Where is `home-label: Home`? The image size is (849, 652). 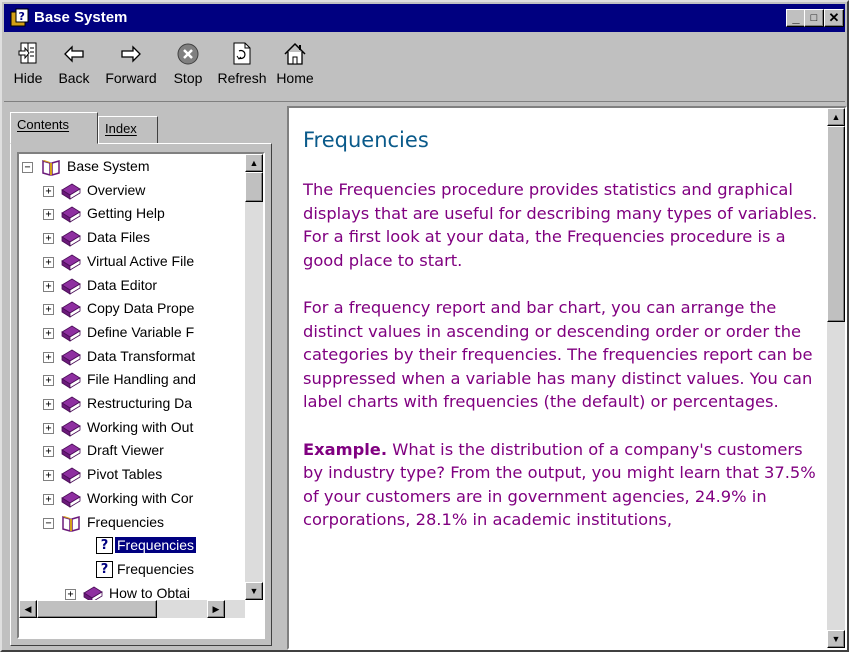
home-label: Home is located at coordinates (295, 78).